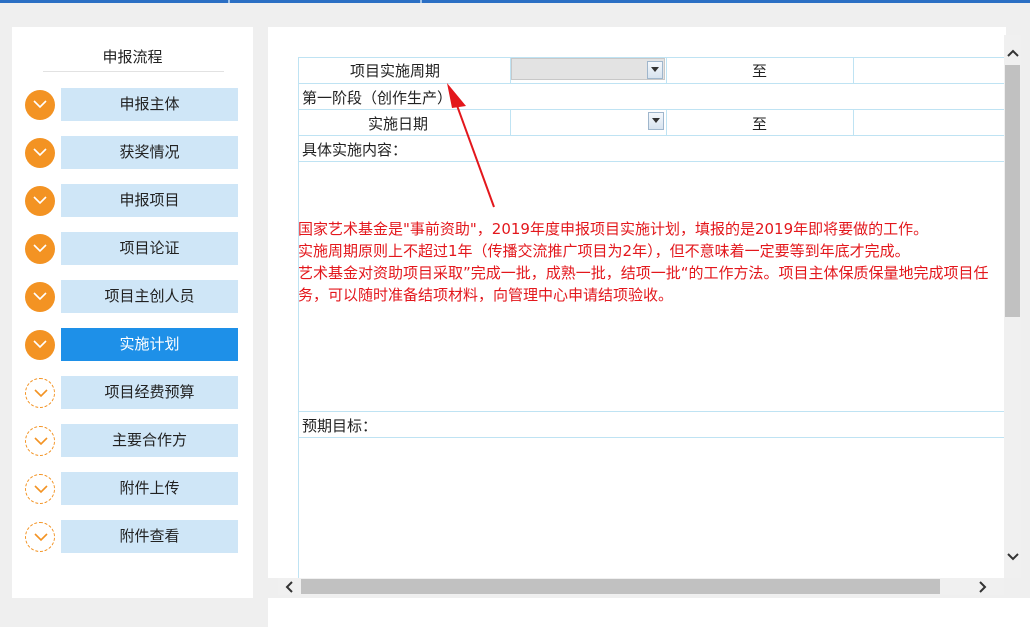 This screenshot has height=627, width=1030. What do you see at coordinates (290, 587) in the screenshot?
I see `chevron-left-icon` at bounding box center [290, 587].